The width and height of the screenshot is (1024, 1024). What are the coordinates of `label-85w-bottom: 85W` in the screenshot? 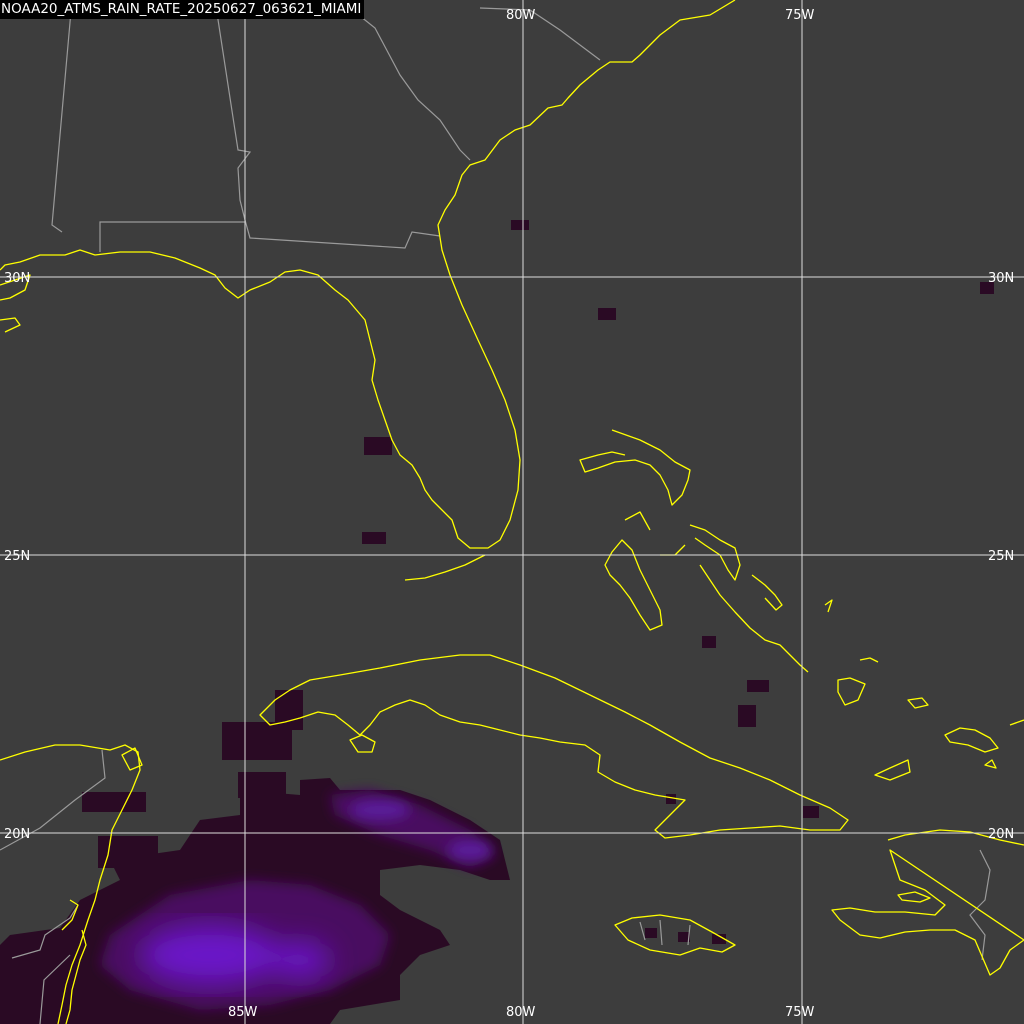 It's located at (243, 1012).